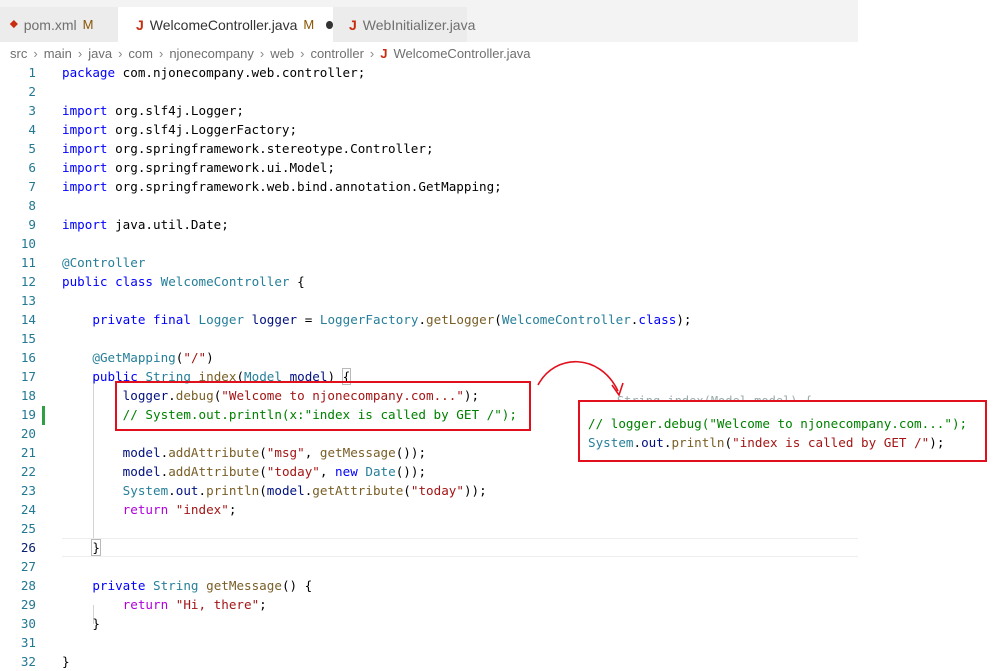 The image size is (999, 671). I want to click on code-line: 6 import org.springframework.ui.Model;, so click(429, 167).